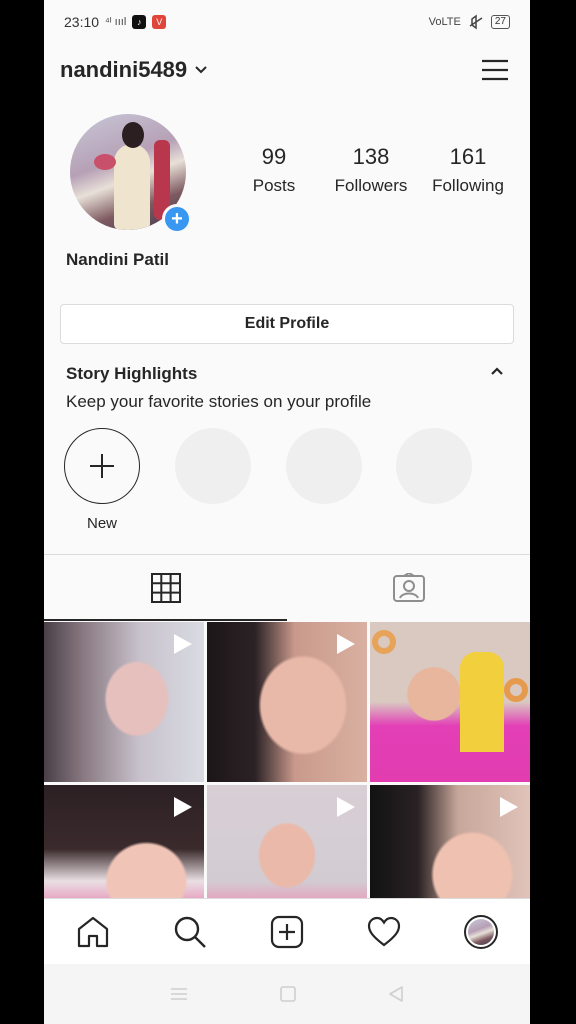 This screenshot has width=576, height=1024. I want to click on status-bar: 23:10 ⁴ᴵ ıııl ♪ V VoLTE 27, so click(287, 22).